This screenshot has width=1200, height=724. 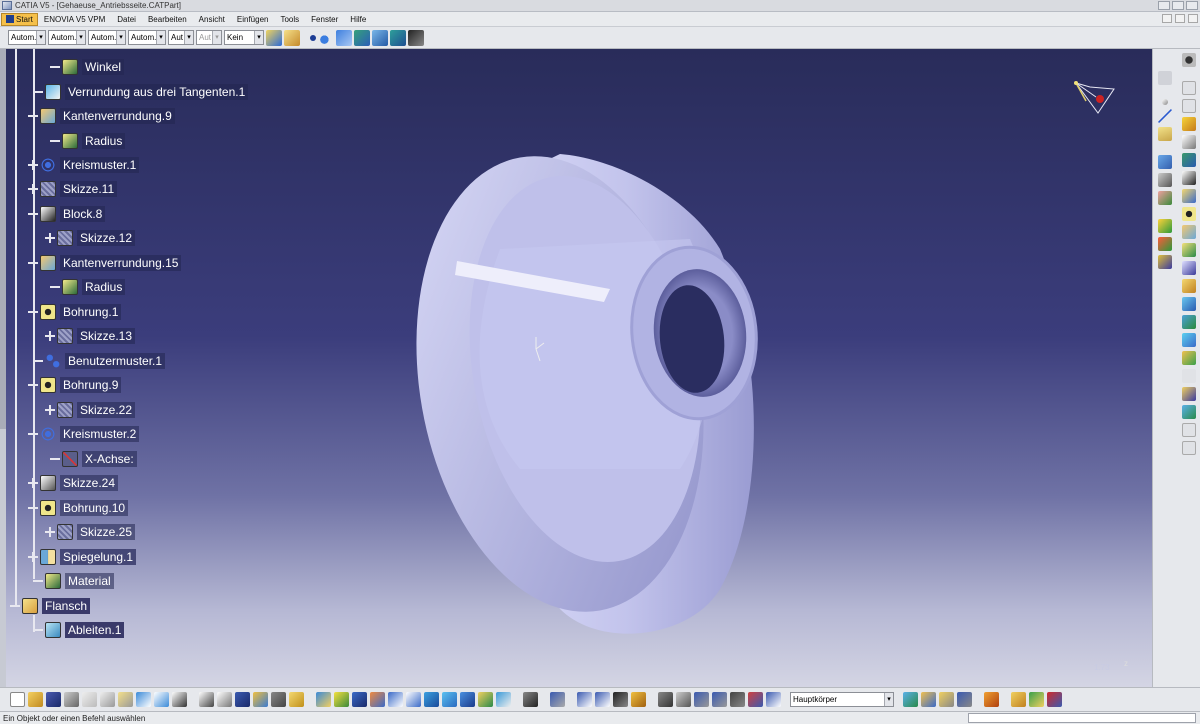 What do you see at coordinates (3, 368) in the screenshot?
I see `tree-scrollbar` at bounding box center [3, 368].